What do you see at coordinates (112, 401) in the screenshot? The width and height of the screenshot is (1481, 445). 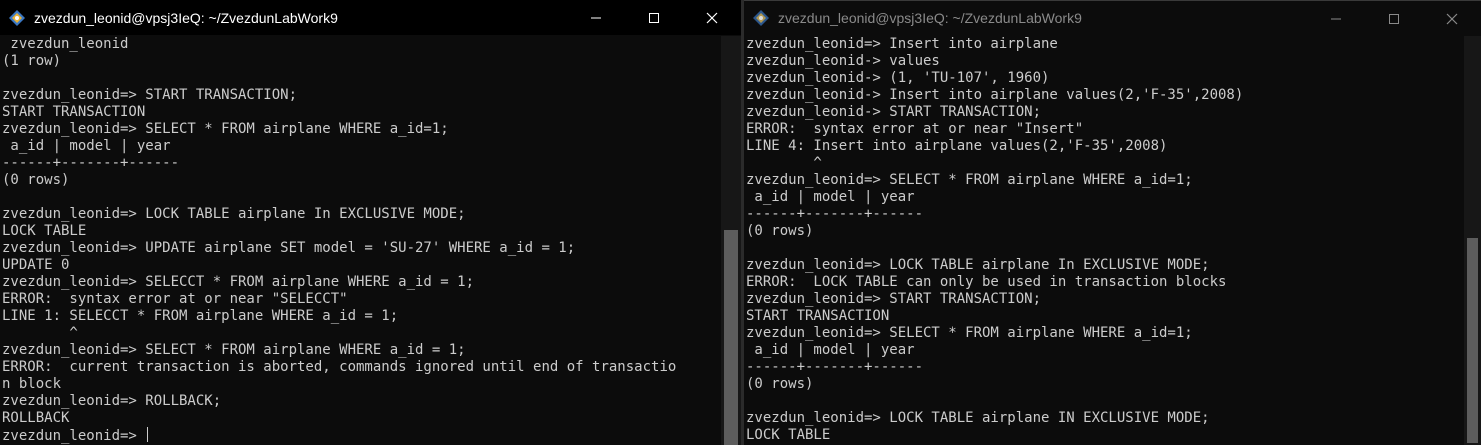 I see `terminal-line: zvezdun_leonid=> ROLLBACK;` at bounding box center [112, 401].